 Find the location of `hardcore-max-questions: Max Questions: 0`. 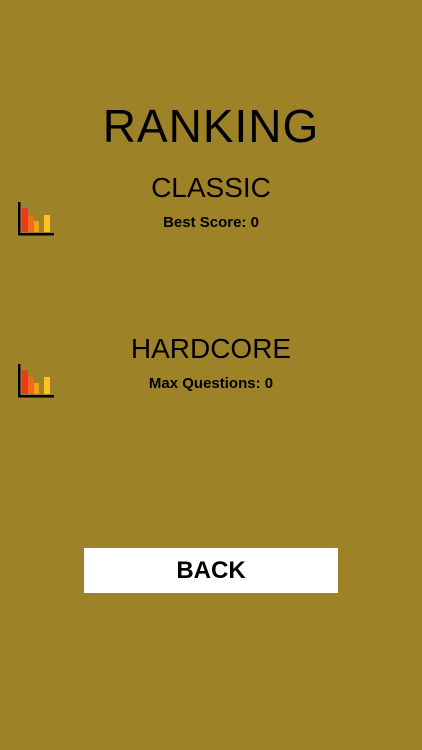

hardcore-max-questions: Max Questions: 0 is located at coordinates (211, 383).